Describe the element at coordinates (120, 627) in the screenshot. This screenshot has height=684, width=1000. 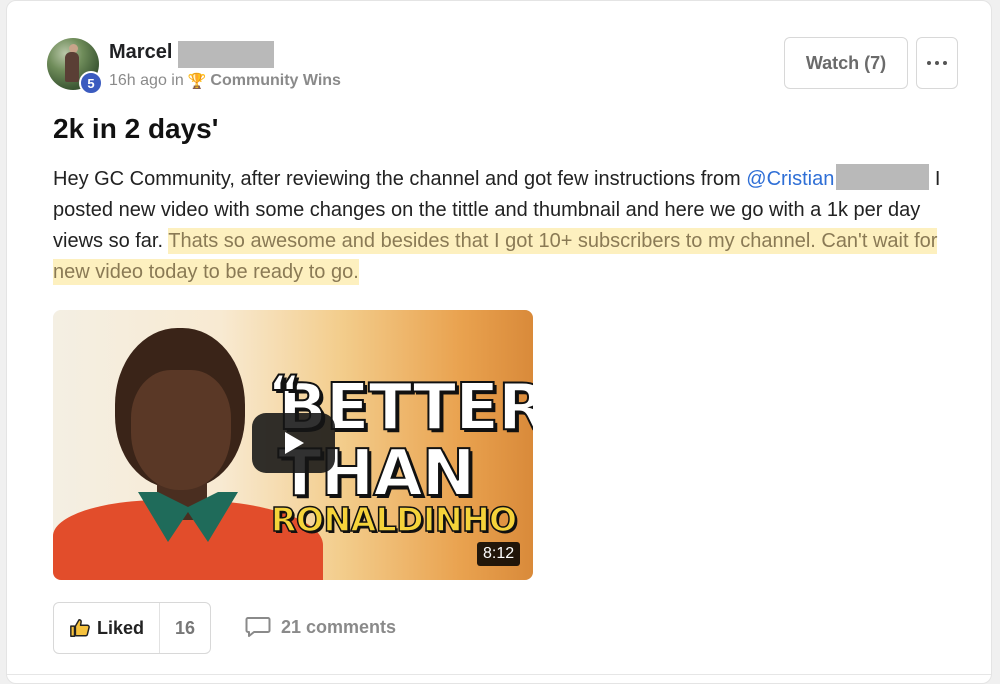
I see `liked-label: Liked` at that location.